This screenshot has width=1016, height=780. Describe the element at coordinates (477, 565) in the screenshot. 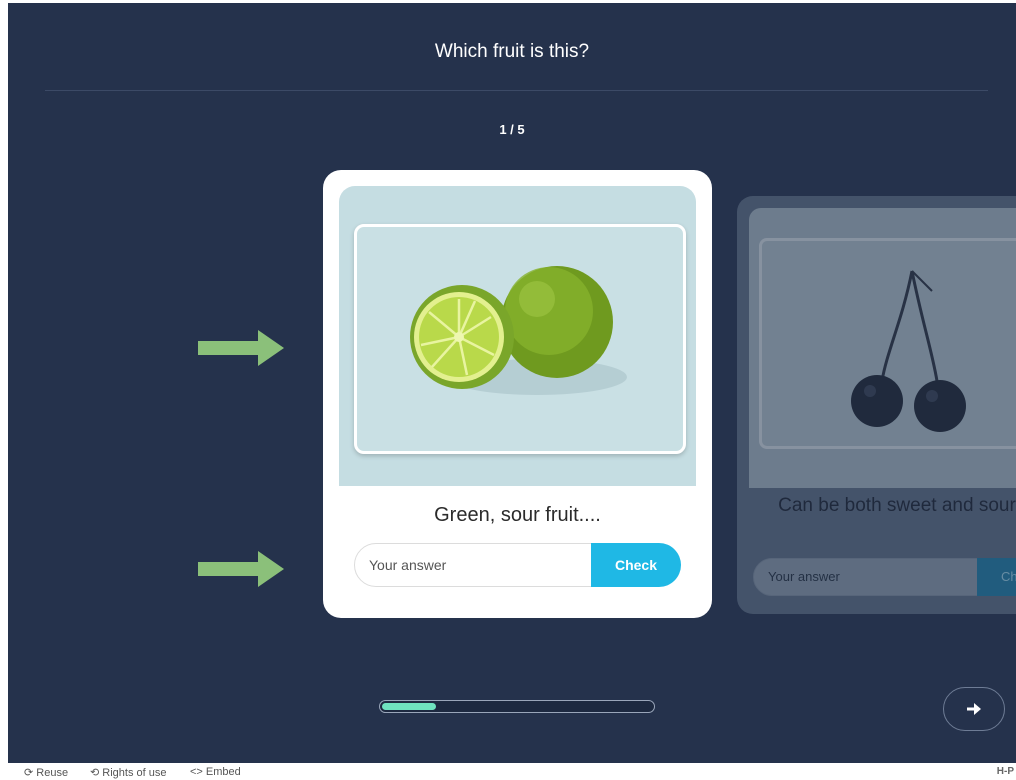

I see `answer-input` at that location.